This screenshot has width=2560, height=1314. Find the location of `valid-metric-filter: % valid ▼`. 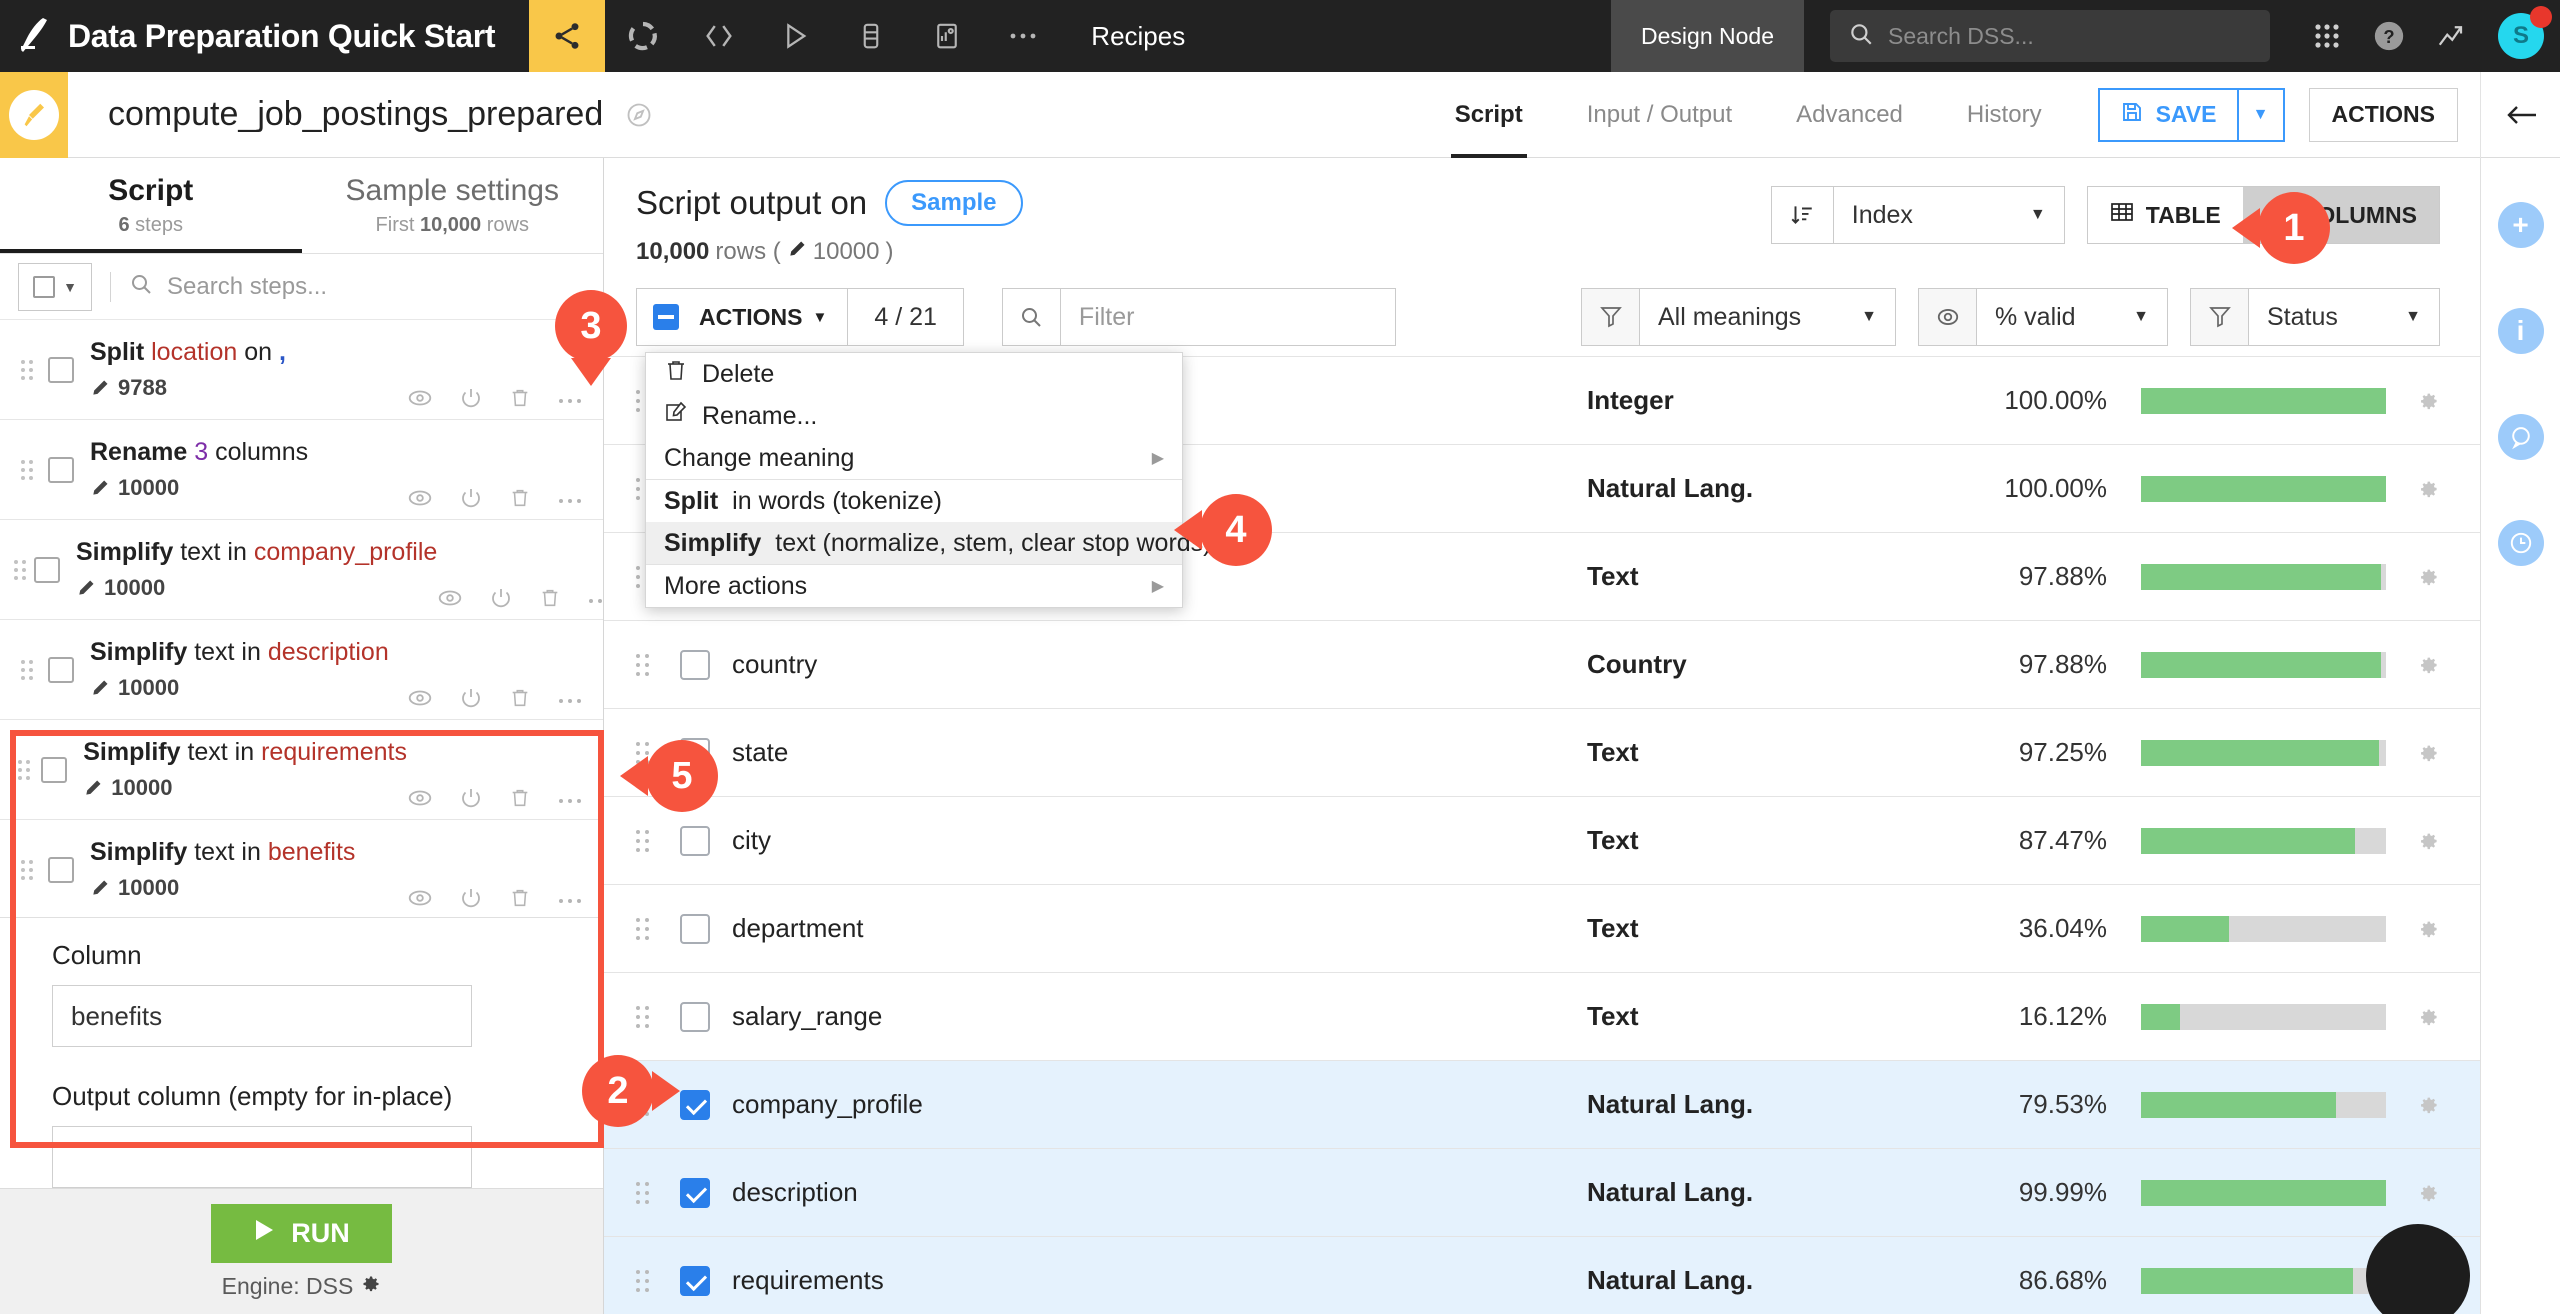

valid-metric-filter: % valid ▼ is located at coordinates (2043, 317).